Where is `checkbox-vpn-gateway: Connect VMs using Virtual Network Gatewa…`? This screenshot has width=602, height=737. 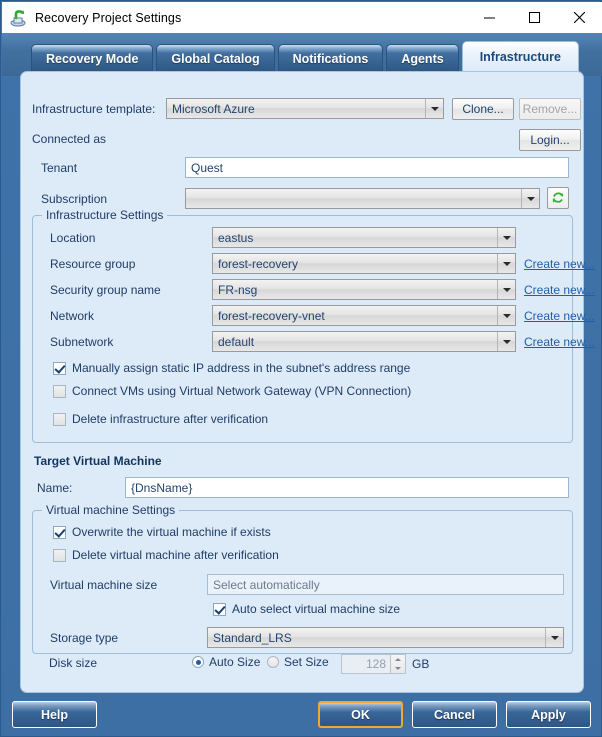
checkbox-vpn-gateway: Connect VMs using Virtual Network Gatewa… is located at coordinates (232, 391).